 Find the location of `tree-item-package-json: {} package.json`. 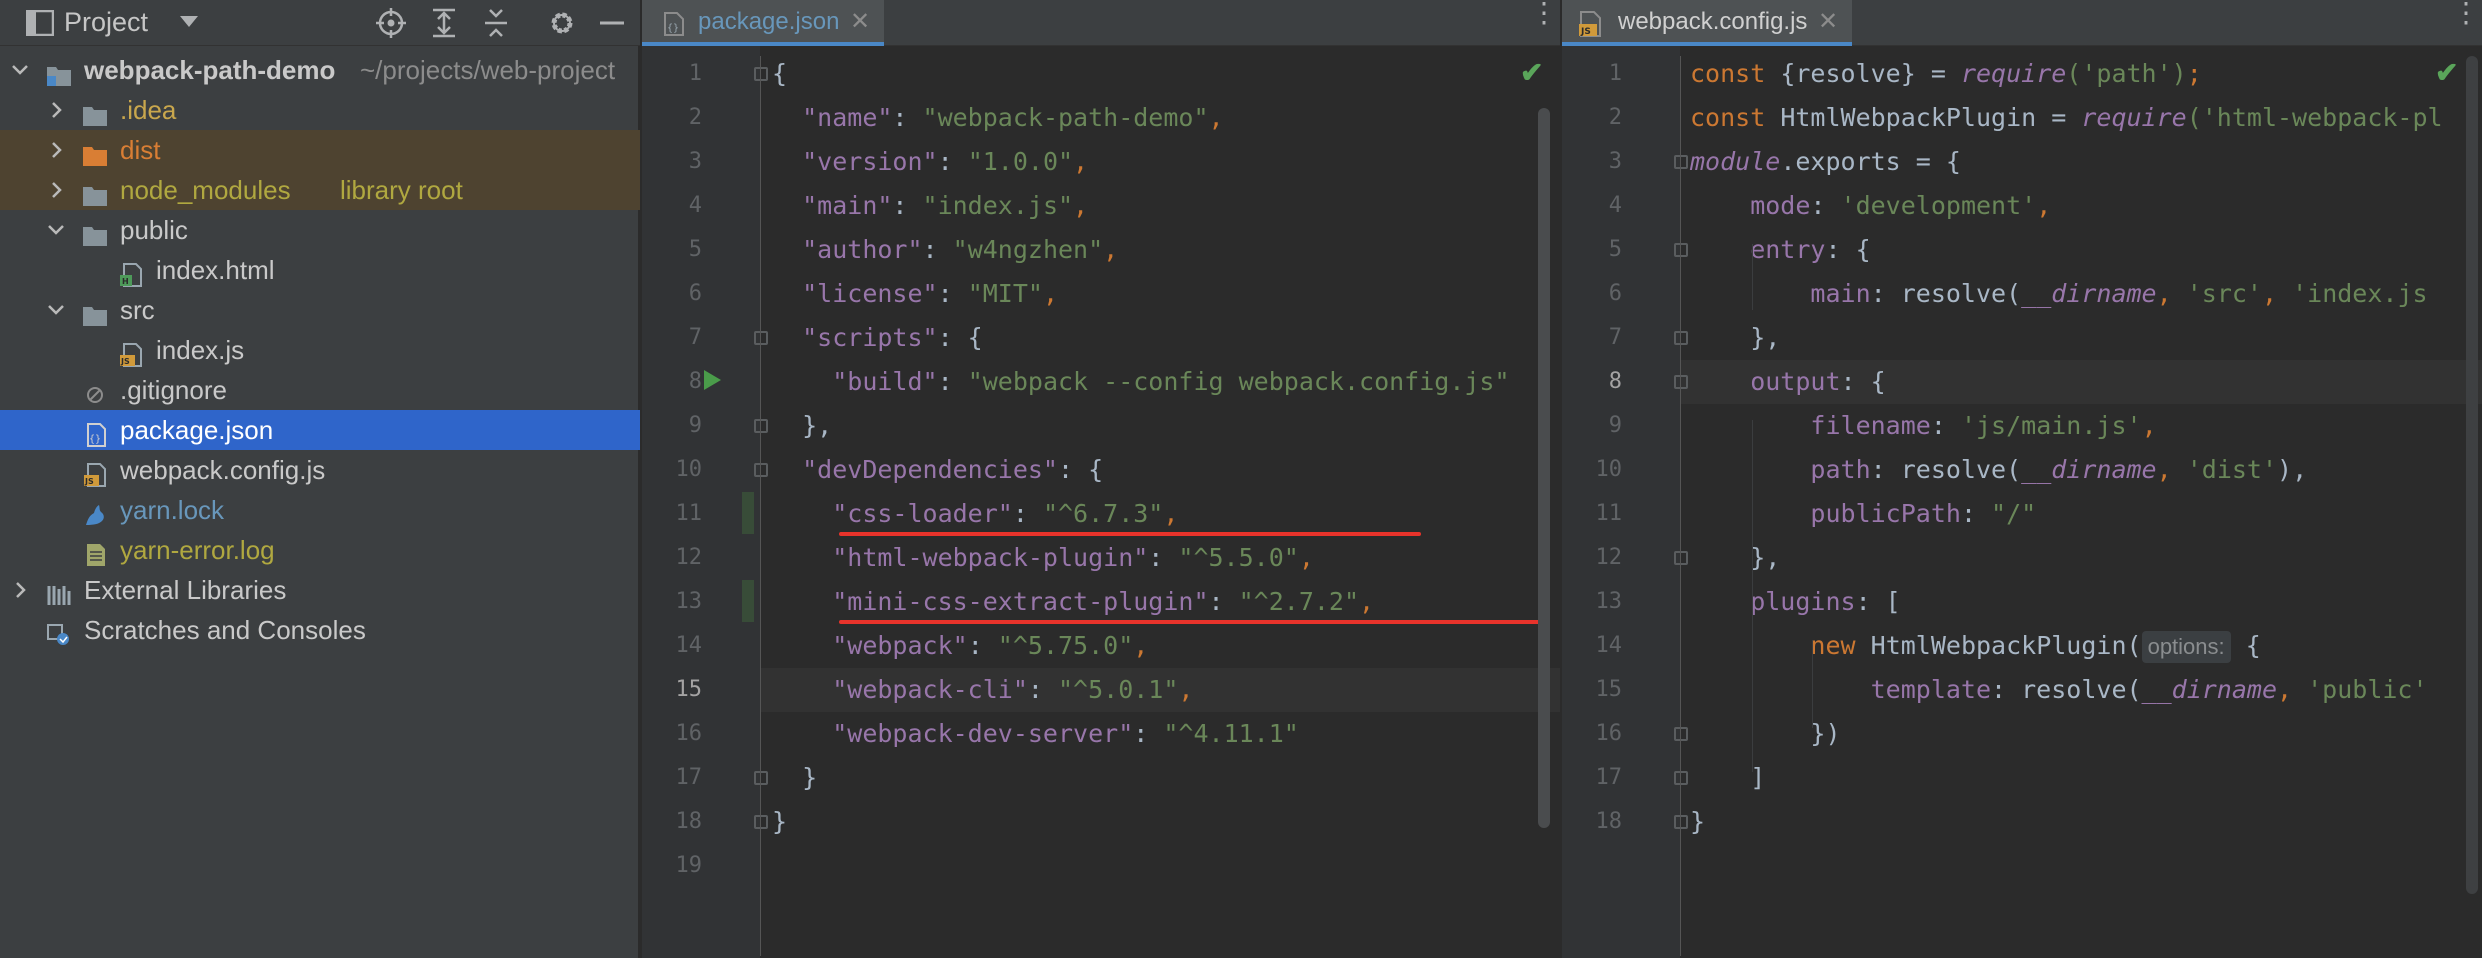

tree-item-package-json: {} package.json is located at coordinates (320, 430).